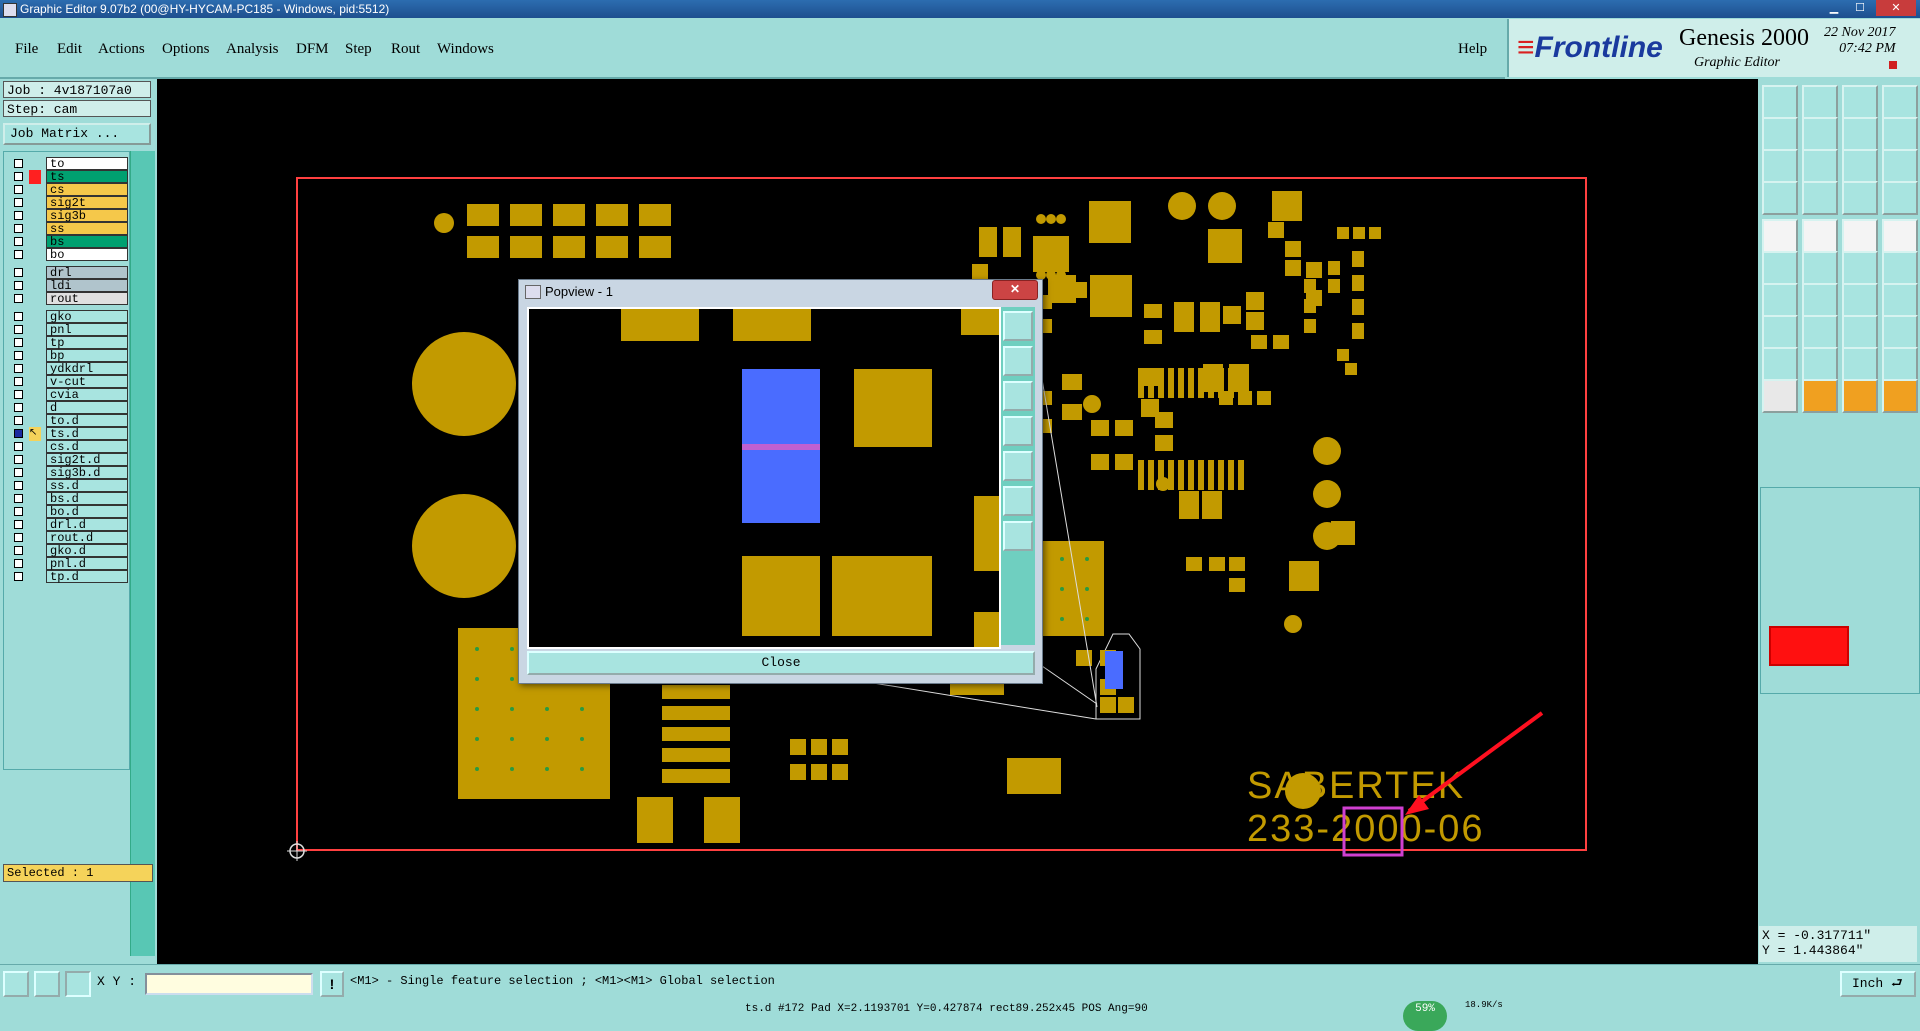  I want to click on layer-row-v-cut: v-cut, so click(68, 382).